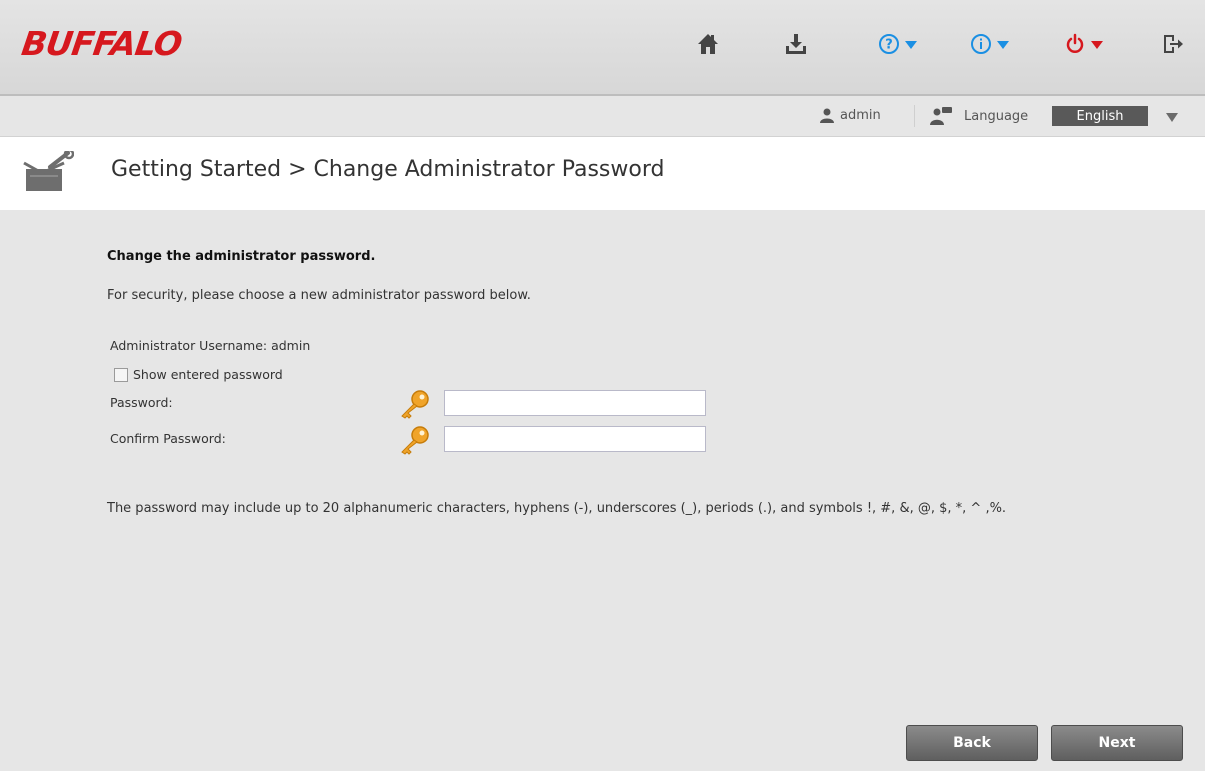 The image size is (1205, 771). Describe the element at coordinates (981, 44) in the screenshot. I see `info-icon` at that location.